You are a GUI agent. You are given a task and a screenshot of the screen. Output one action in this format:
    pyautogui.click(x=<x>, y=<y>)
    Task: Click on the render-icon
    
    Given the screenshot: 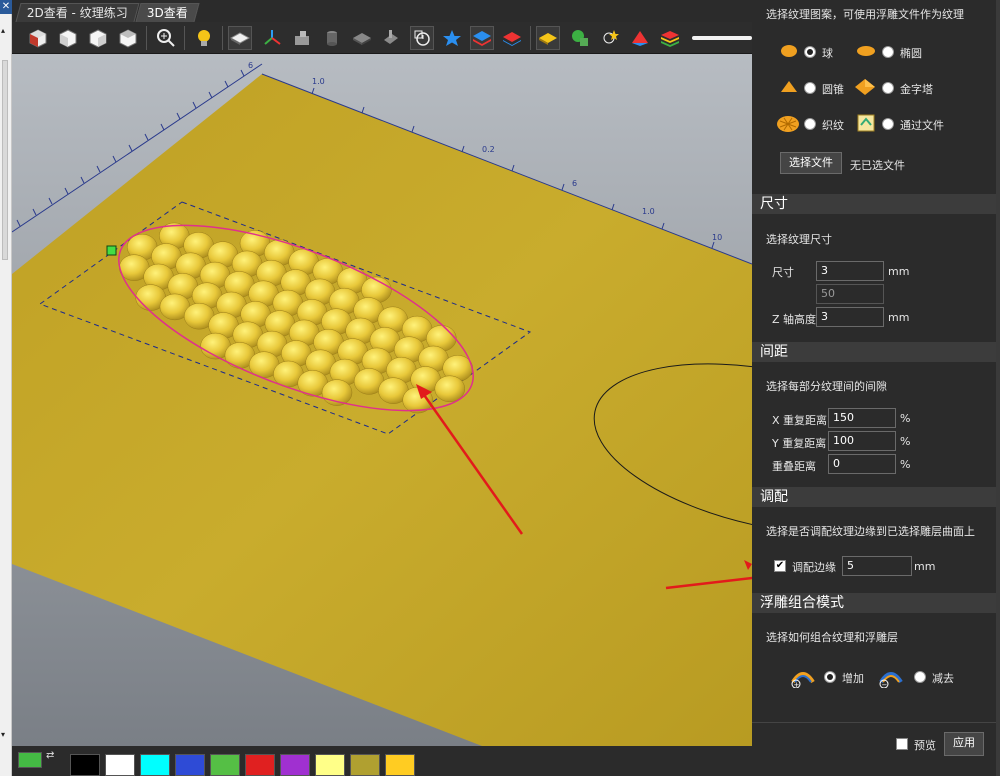 What is the action you would take?
    pyautogui.click(x=302, y=38)
    